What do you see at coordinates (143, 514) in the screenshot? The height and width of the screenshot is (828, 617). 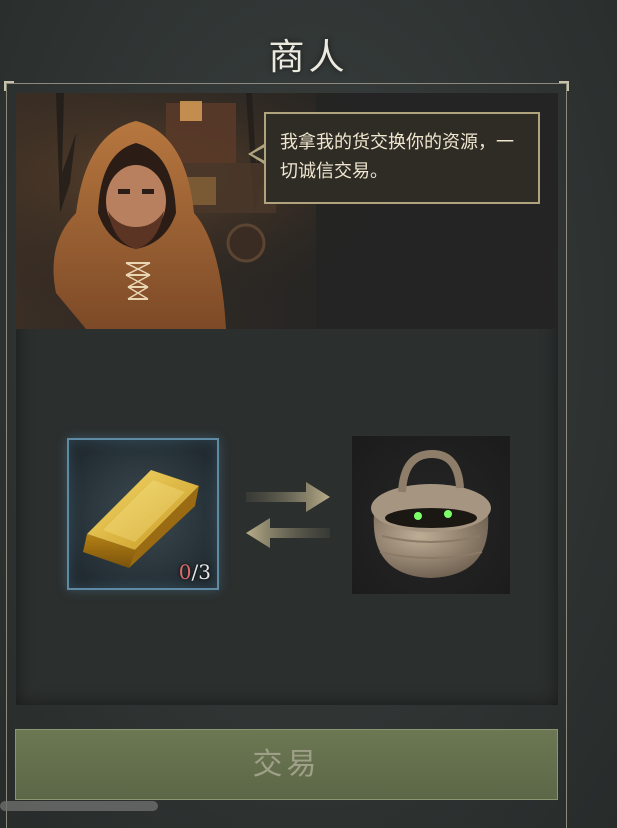 I see `give-item-slot: 0/3` at bounding box center [143, 514].